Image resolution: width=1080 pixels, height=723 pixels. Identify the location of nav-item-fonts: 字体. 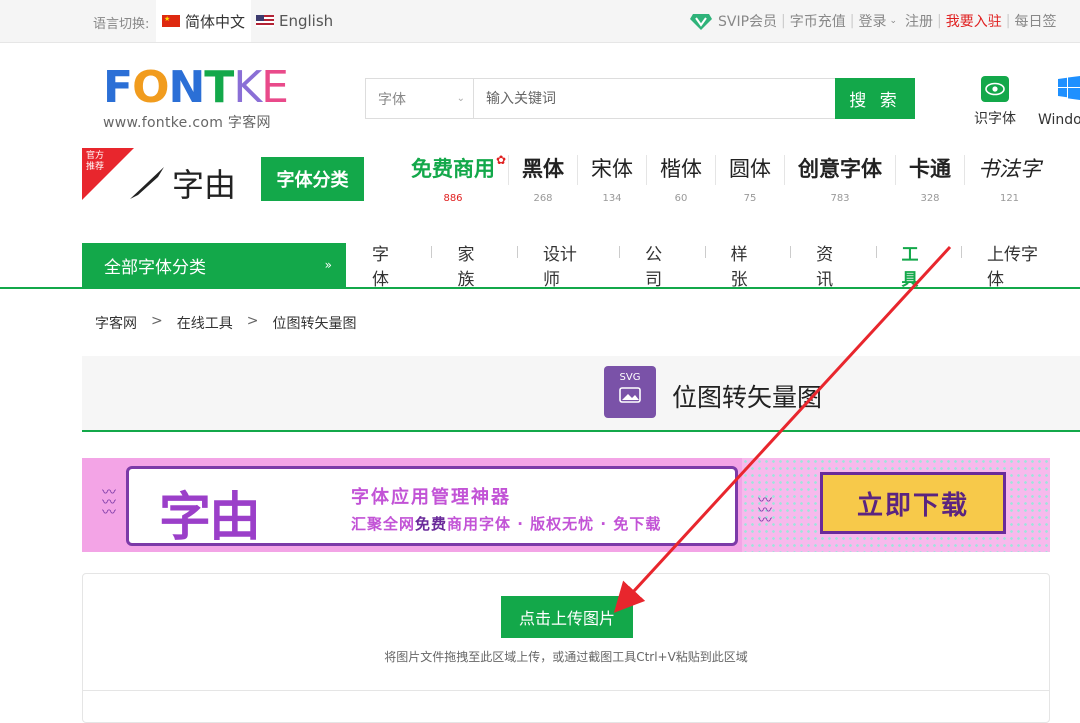
(388, 265).